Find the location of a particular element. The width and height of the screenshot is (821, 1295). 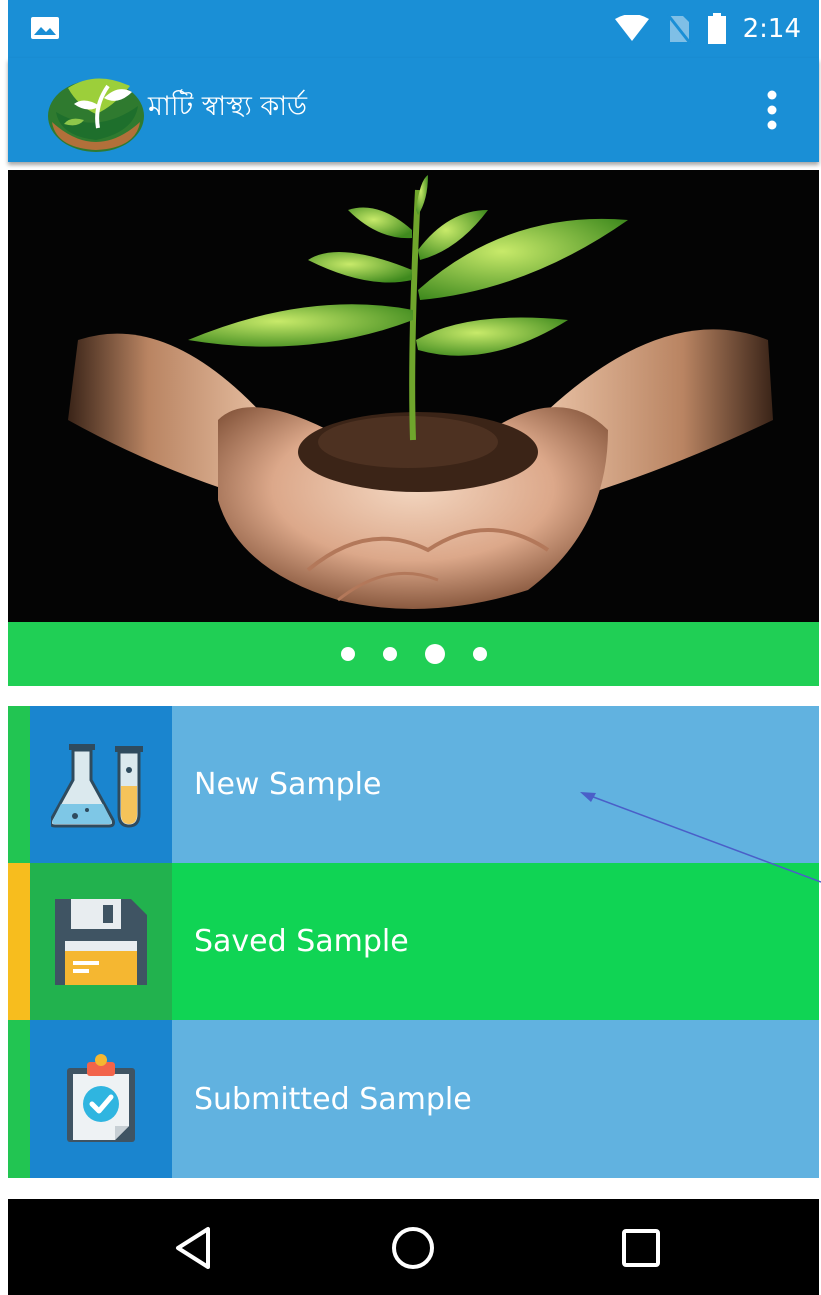

back-icon is located at coordinates (195, 1248).